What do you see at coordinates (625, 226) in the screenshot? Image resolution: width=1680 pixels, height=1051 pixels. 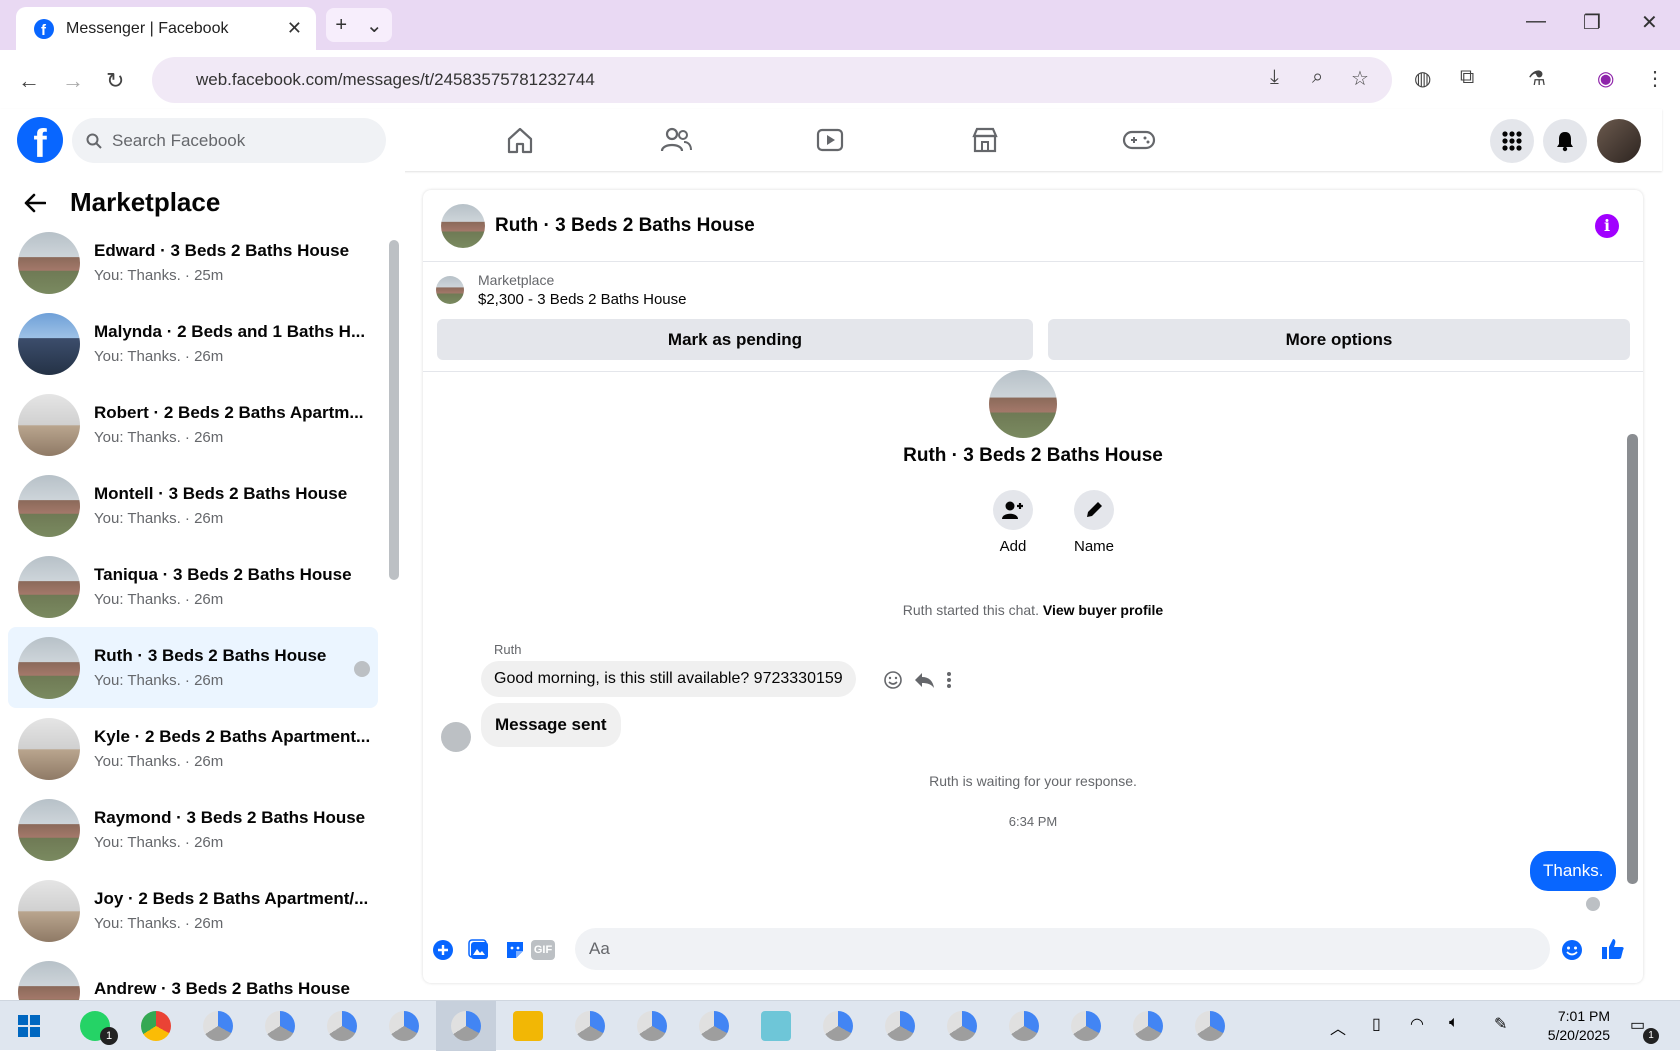 I see `chat-title: Ruth · 3 Beds 2 Baths House` at bounding box center [625, 226].